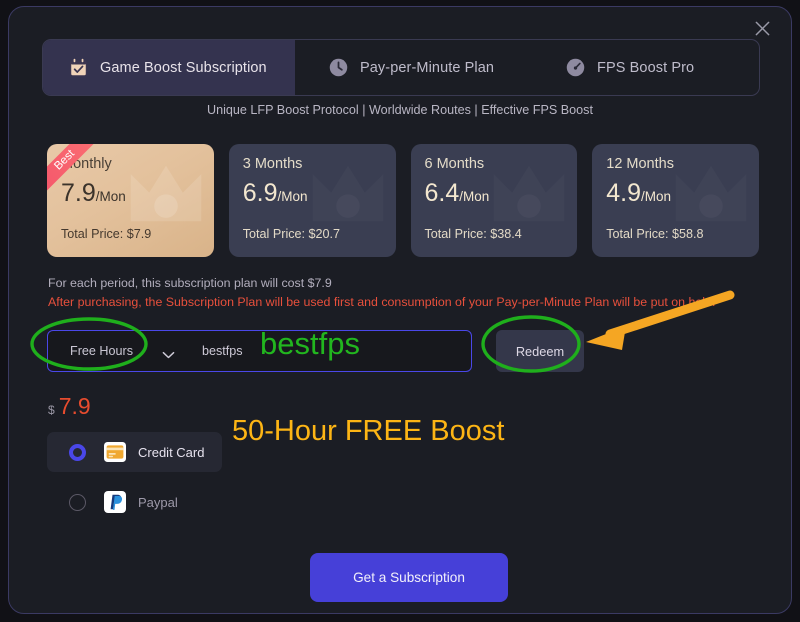  I want to click on total-price: $ 7.9, so click(69, 406).